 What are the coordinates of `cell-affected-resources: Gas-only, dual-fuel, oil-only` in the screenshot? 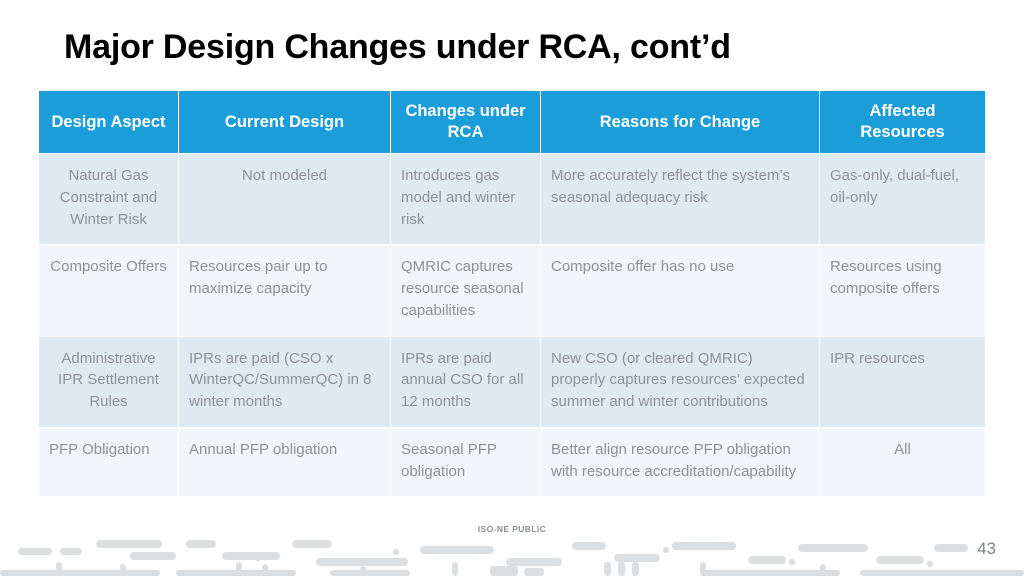 It's located at (902, 199).